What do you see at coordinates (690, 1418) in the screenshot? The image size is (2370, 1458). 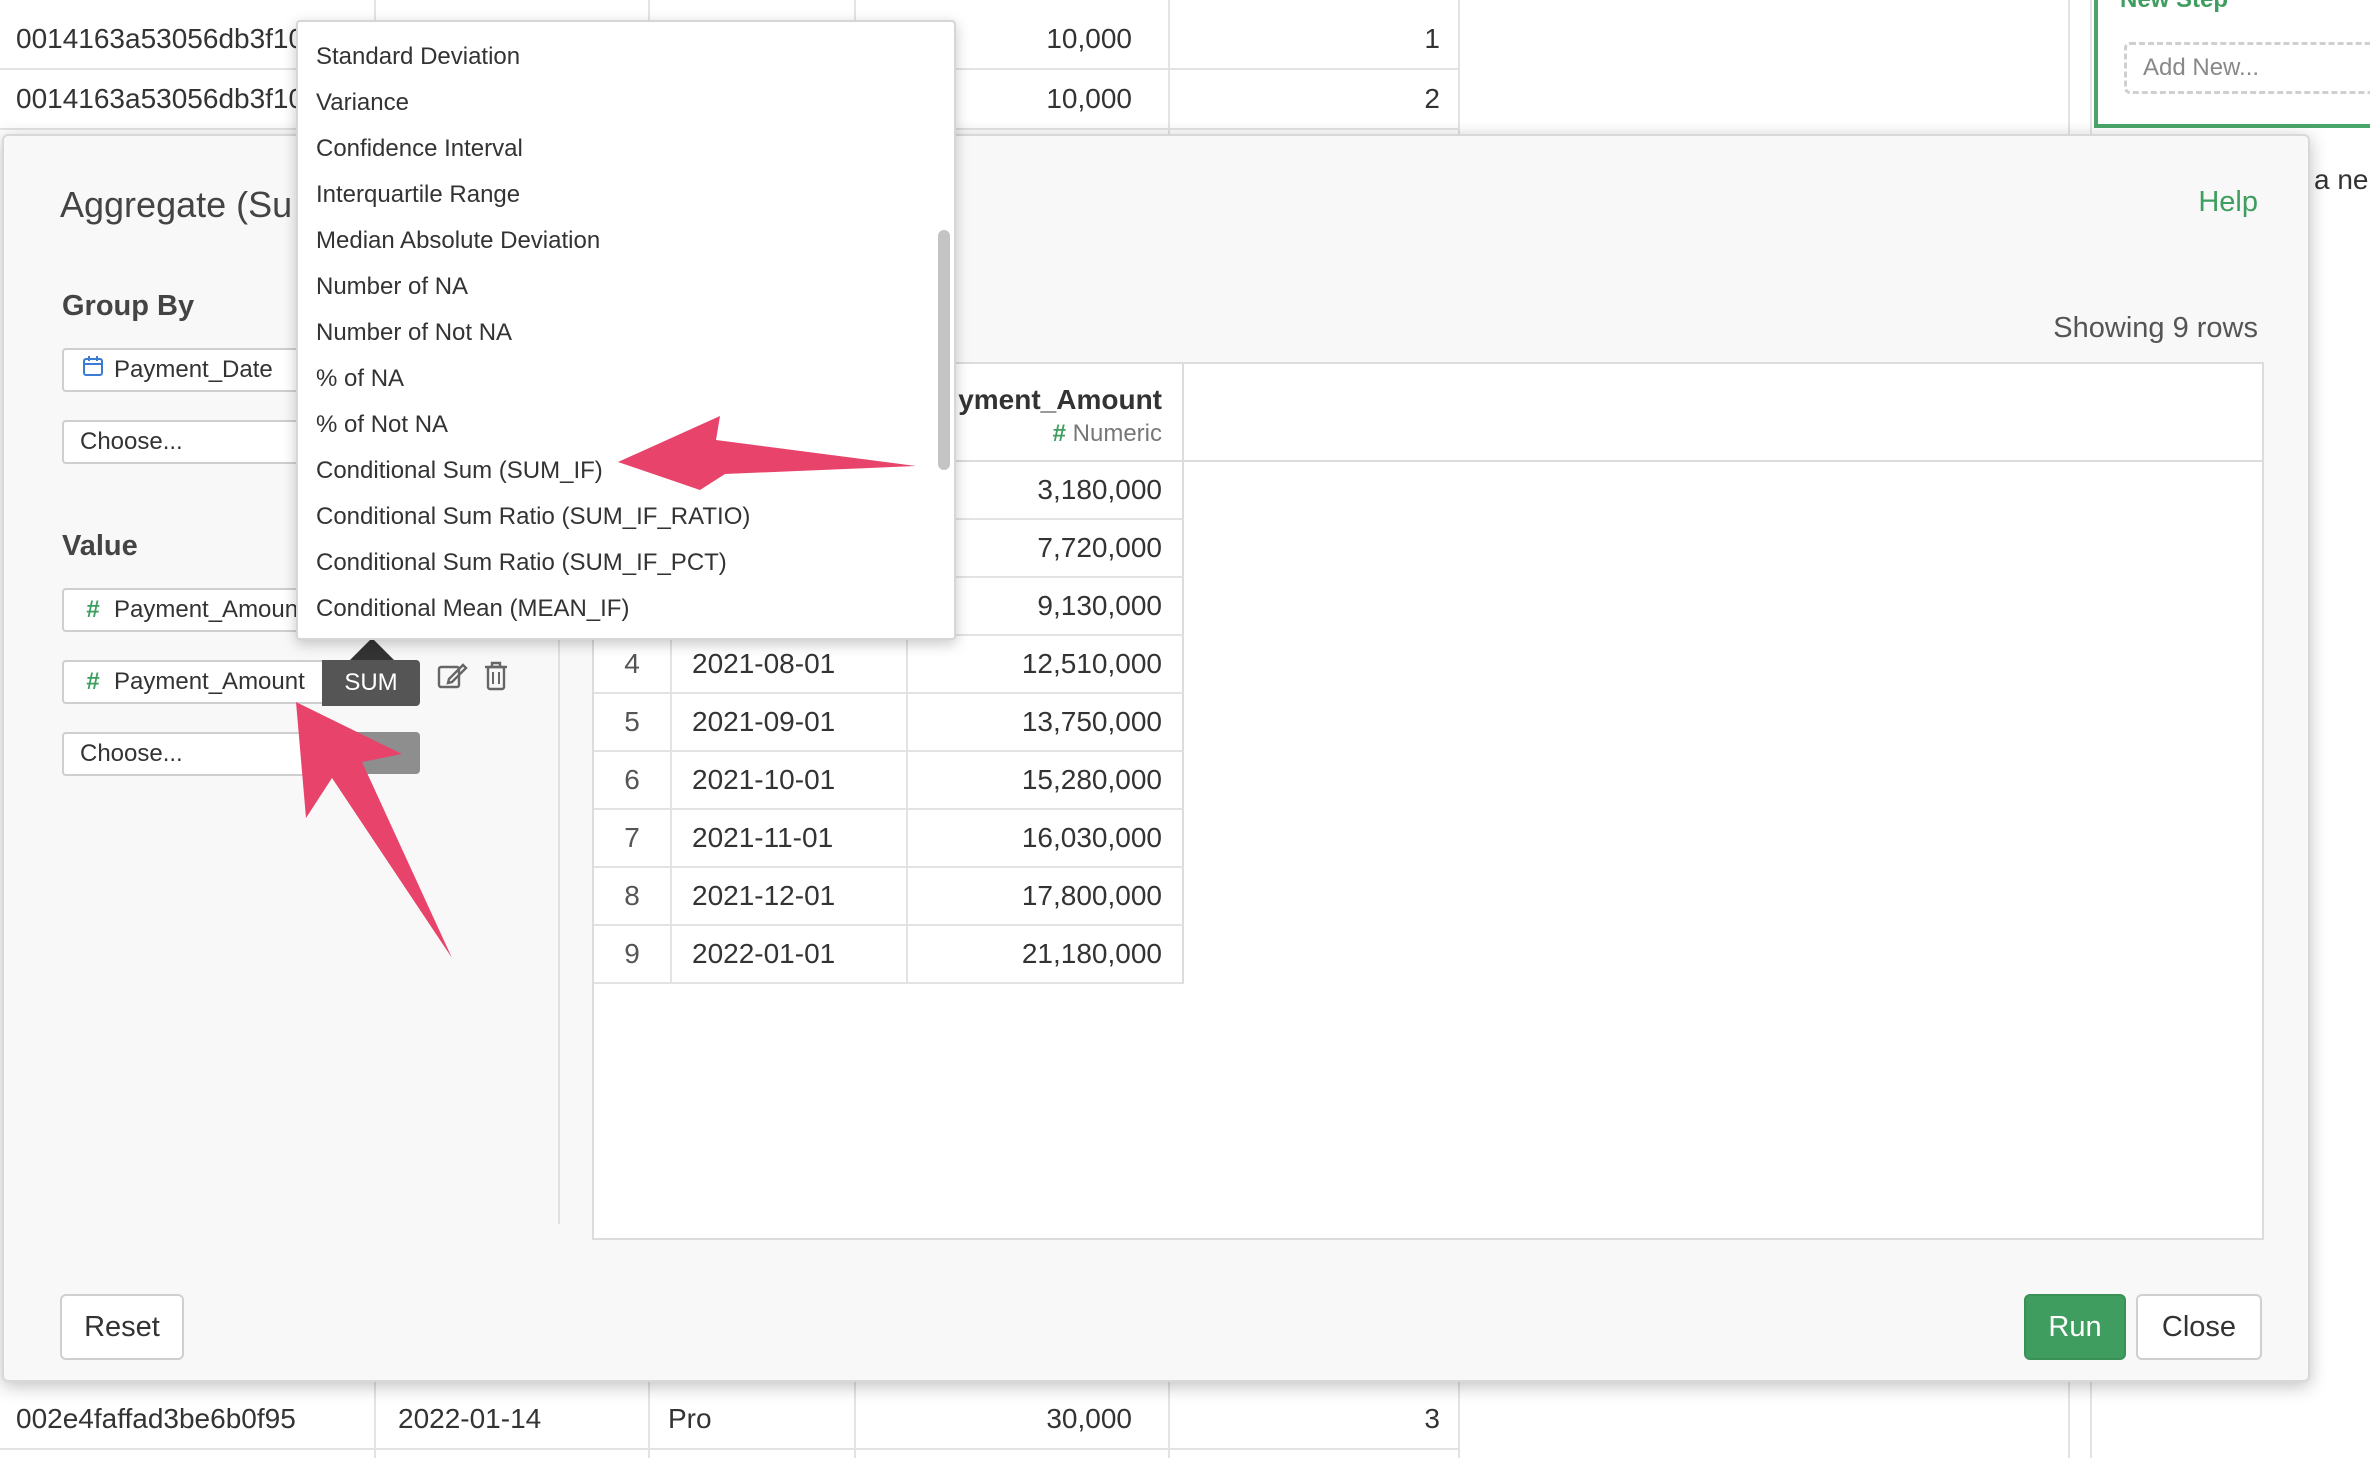 I see `table-cell-plan: Pro` at bounding box center [690, 1418].